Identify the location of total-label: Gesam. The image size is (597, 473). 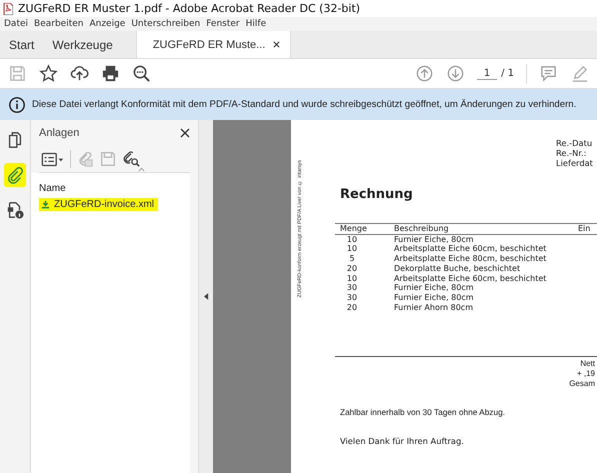
(582, 384).